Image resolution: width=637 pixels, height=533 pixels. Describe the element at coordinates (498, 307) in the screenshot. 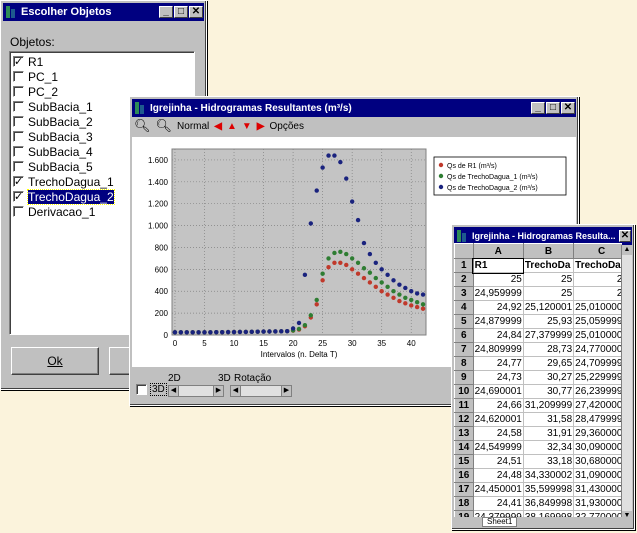

I see `grid-cell: 24,92` at that location.